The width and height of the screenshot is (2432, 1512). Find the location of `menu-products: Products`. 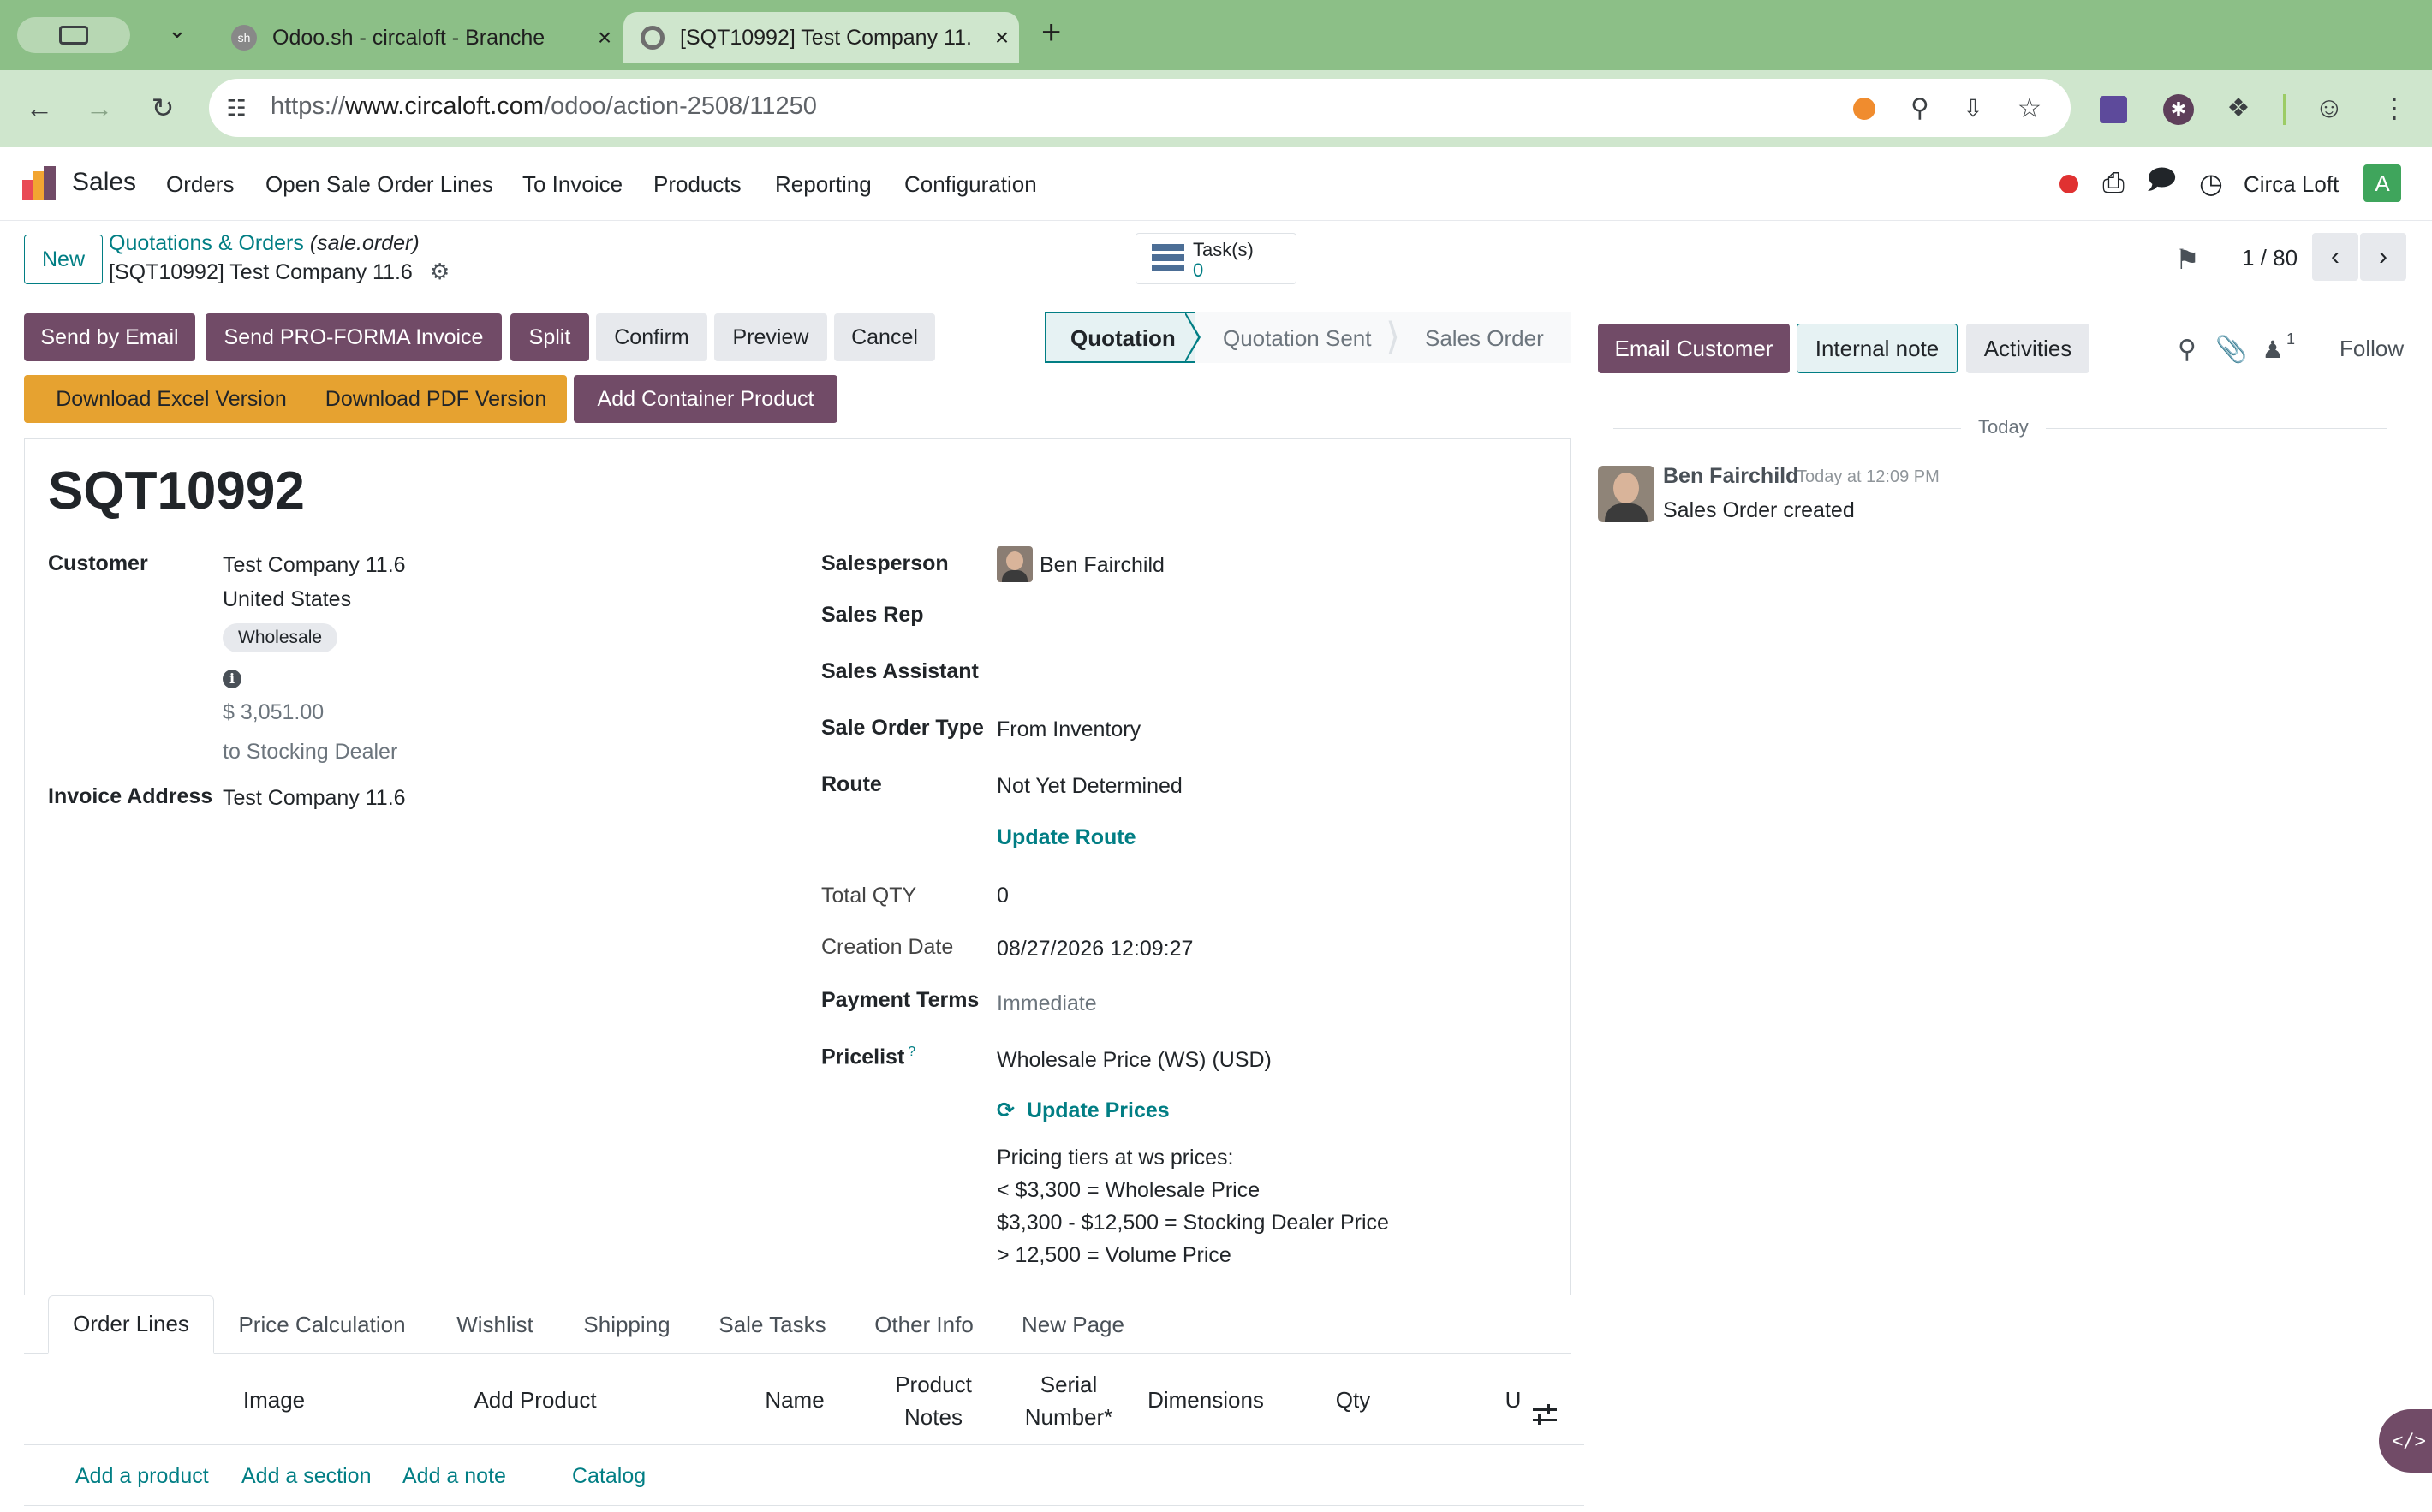

menu-products: Products is located at coordinates (698, 184).